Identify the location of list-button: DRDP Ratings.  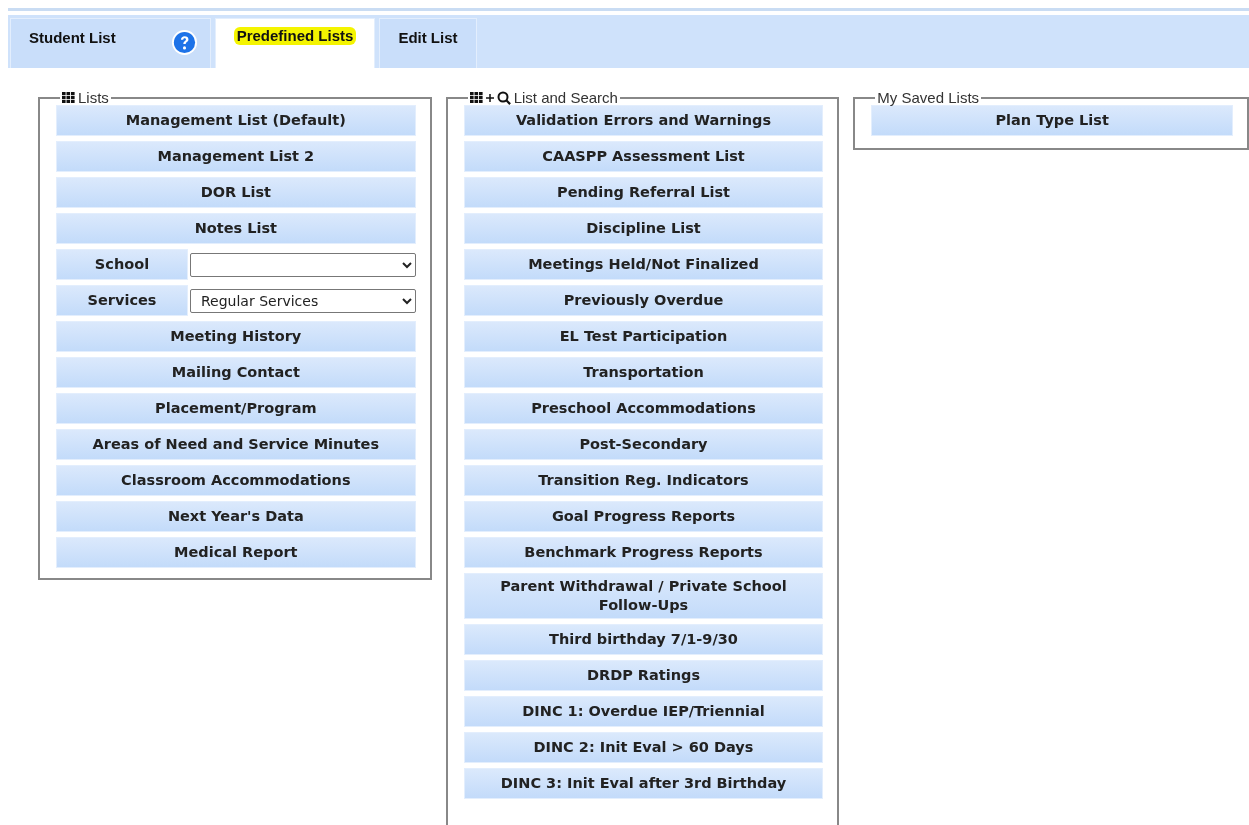
(643, 675).